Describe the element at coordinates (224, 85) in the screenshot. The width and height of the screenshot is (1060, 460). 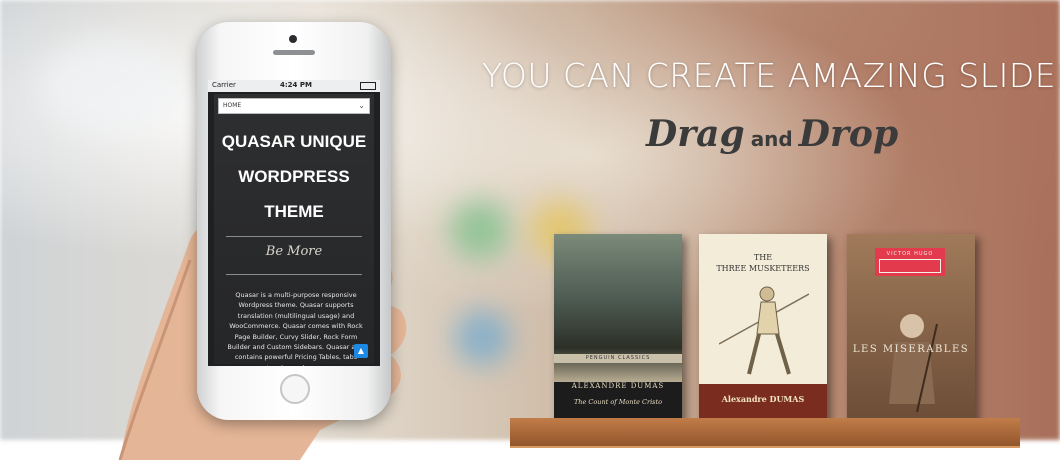
I see `carrier-label: Carrier` at that location.